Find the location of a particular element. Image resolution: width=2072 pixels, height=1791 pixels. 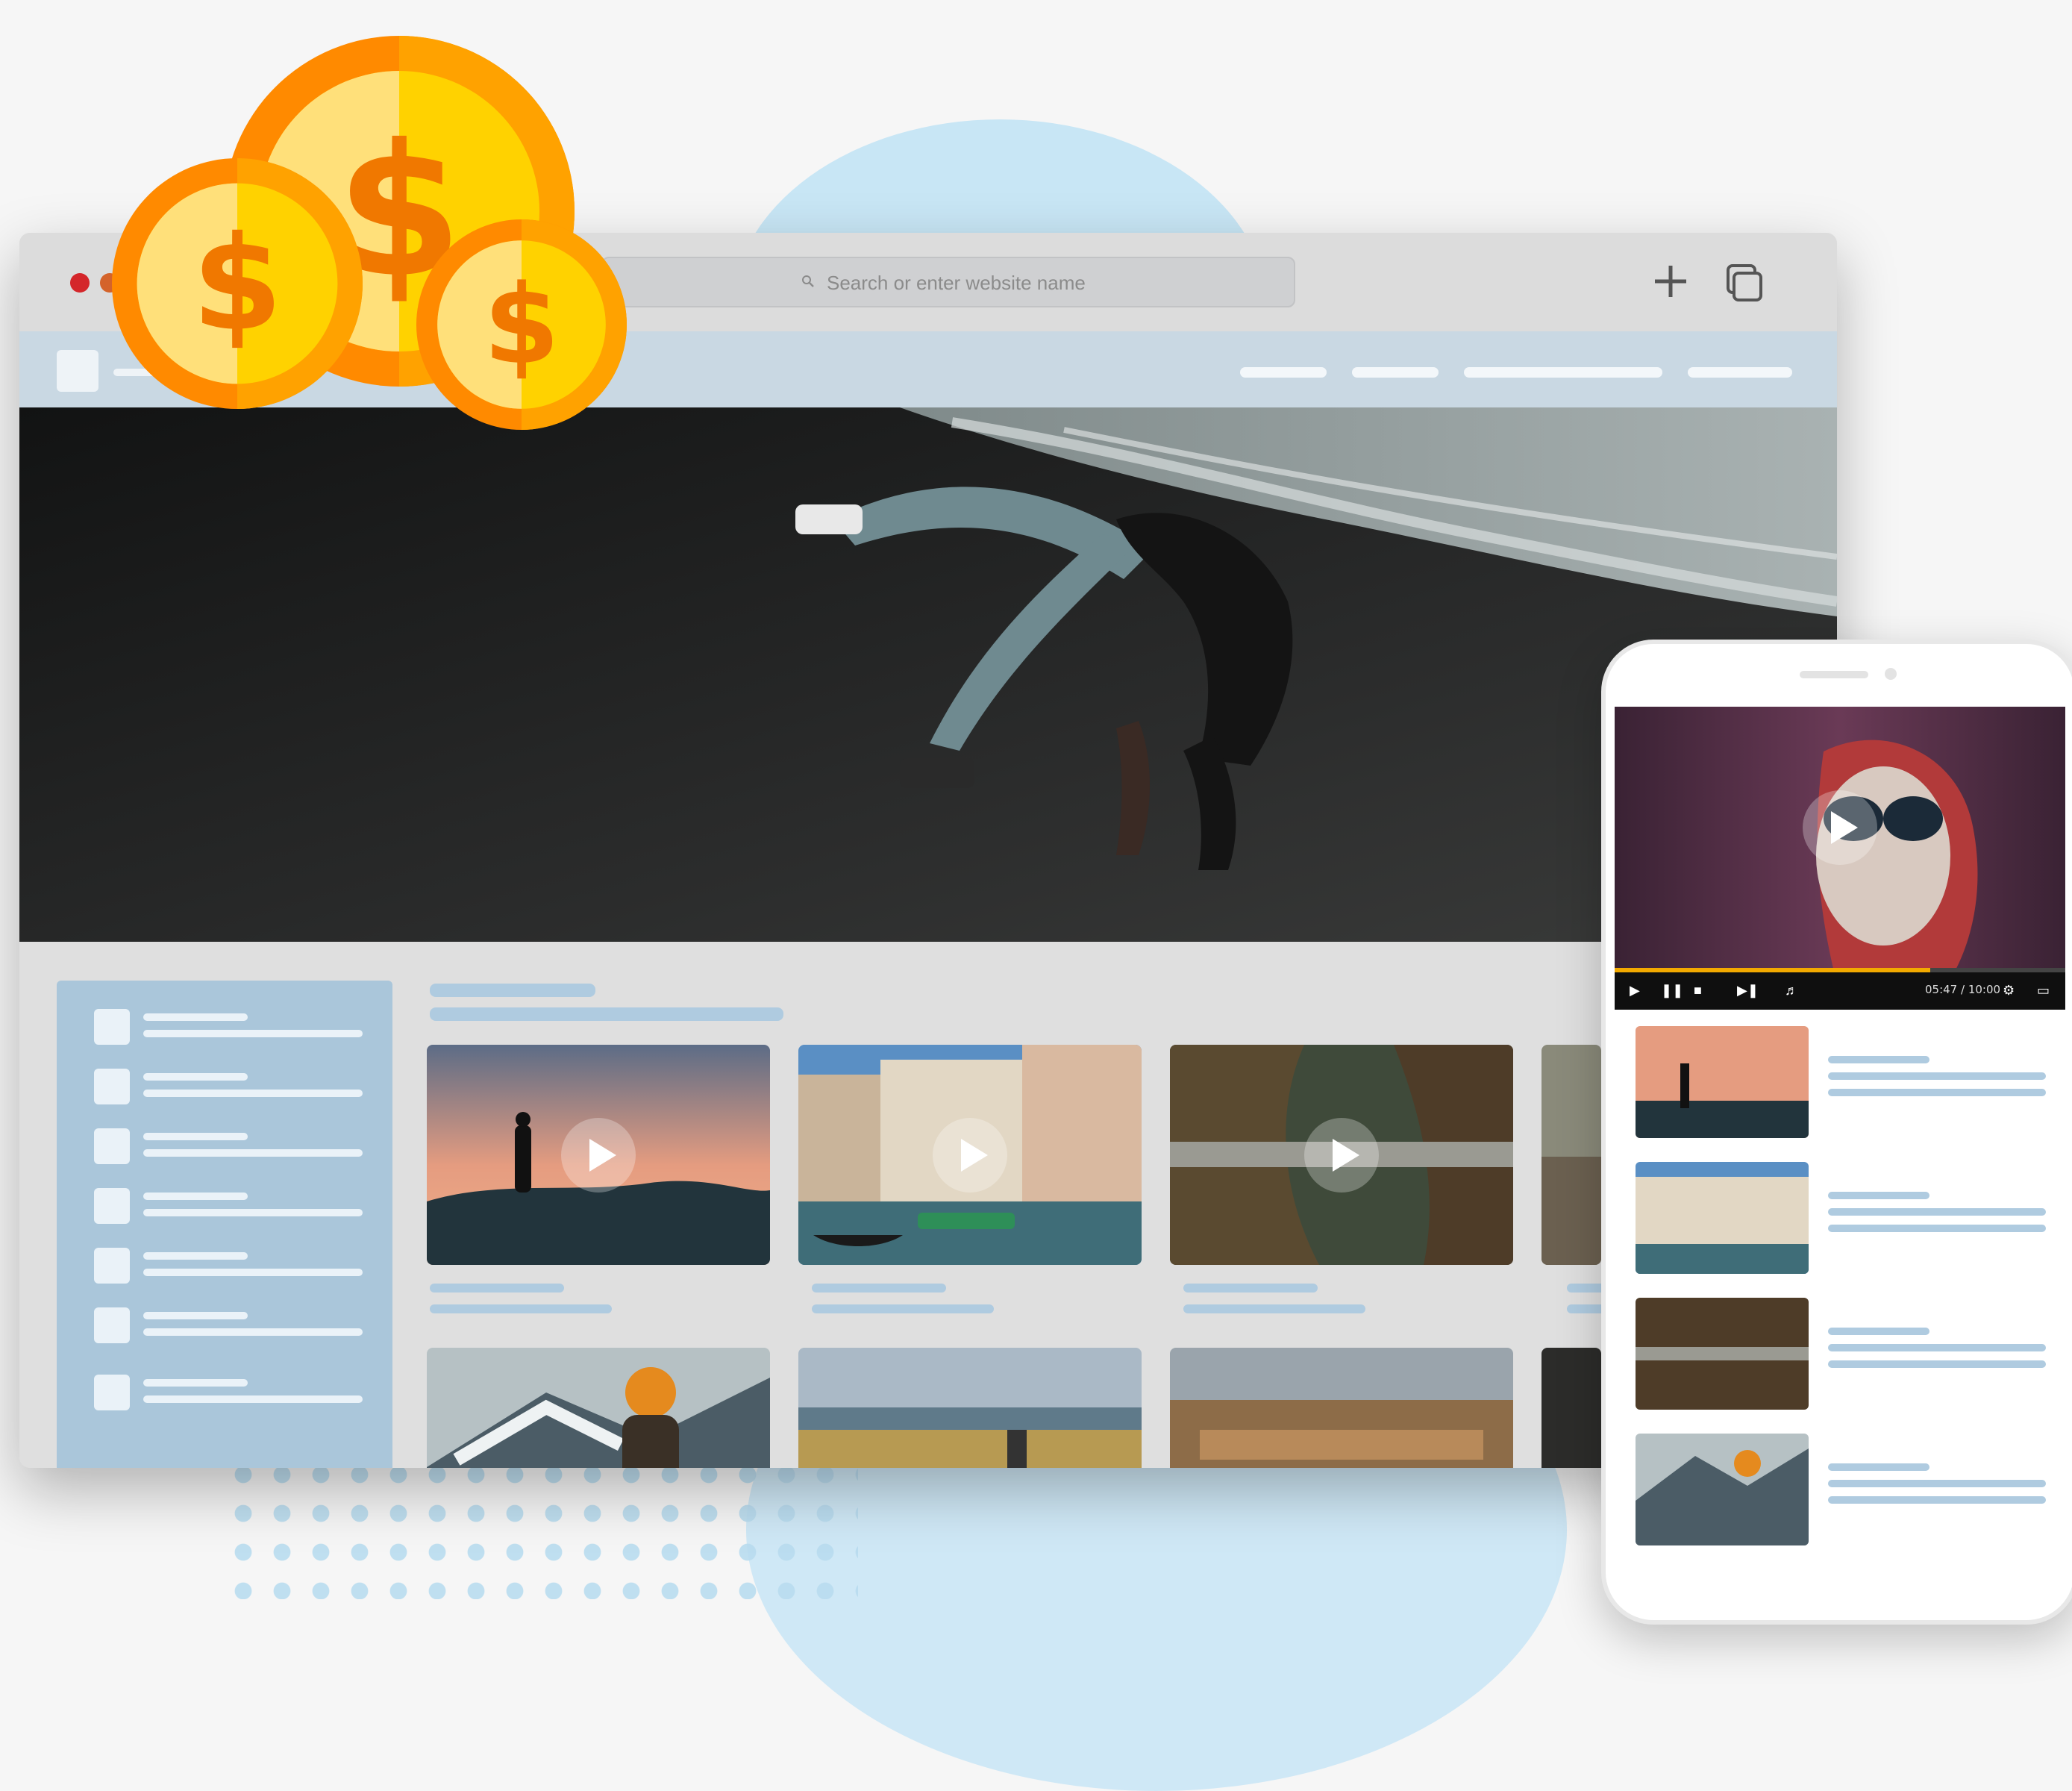

phone-speaker is located at coordinates (1834, 674).